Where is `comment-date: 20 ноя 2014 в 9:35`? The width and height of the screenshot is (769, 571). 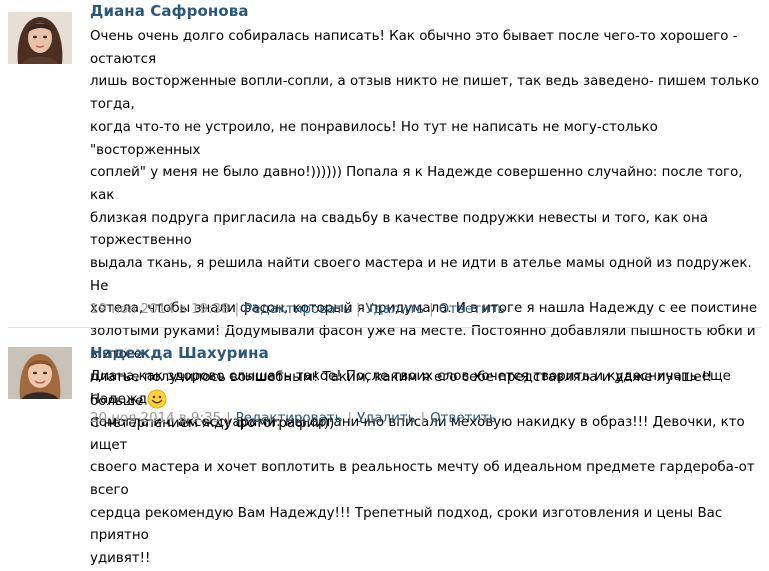 comment-date: 20 ноя 2014 в 9:35 is located at coordinates (155, 418).